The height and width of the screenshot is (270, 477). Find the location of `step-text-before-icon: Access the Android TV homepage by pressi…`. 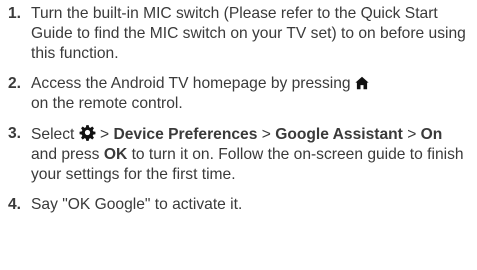

step-text-before-icon: Access the Android TV homepage by pressi… is located at coordinates (191, 83).